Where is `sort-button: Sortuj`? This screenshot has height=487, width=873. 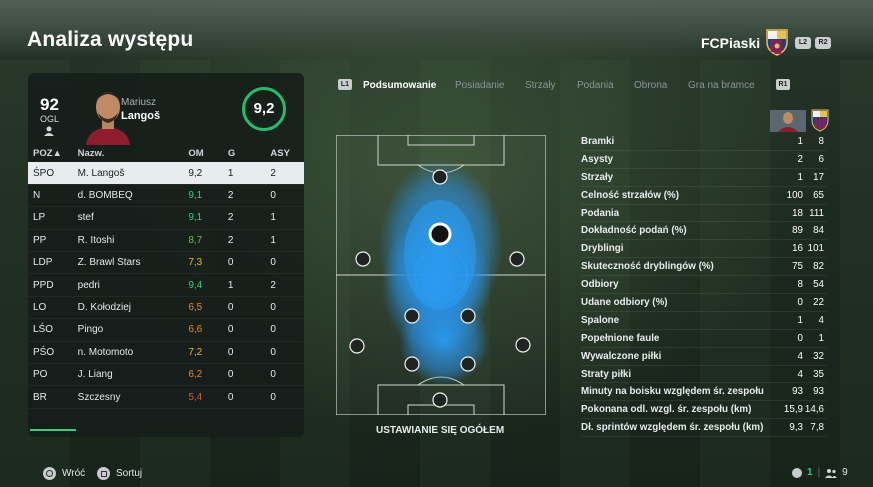
sort-button: Sortuj is located at coordinates (119, 473).